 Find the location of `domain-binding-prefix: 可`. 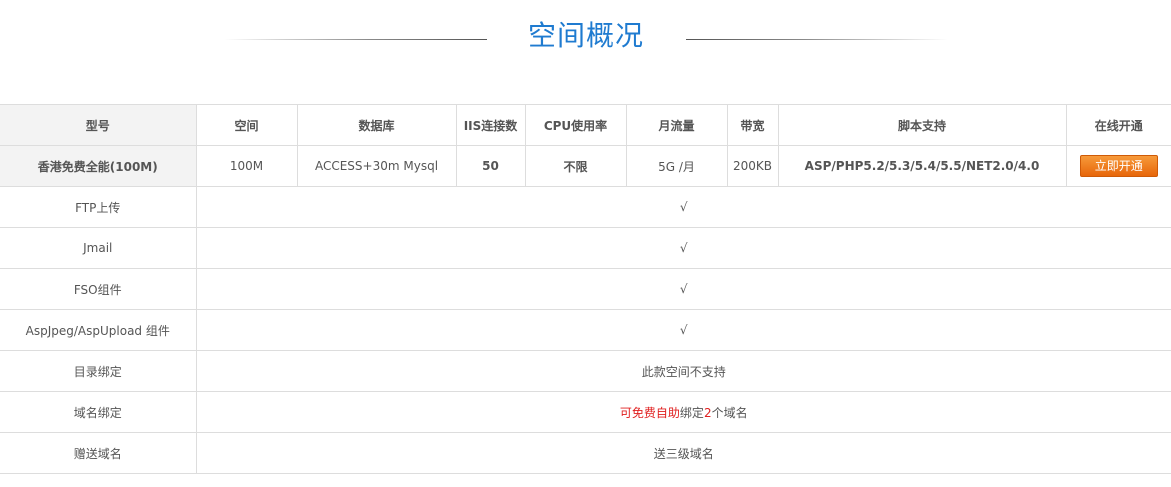

domain-binding-prefix: 可 is located at coordinates (625, 412).